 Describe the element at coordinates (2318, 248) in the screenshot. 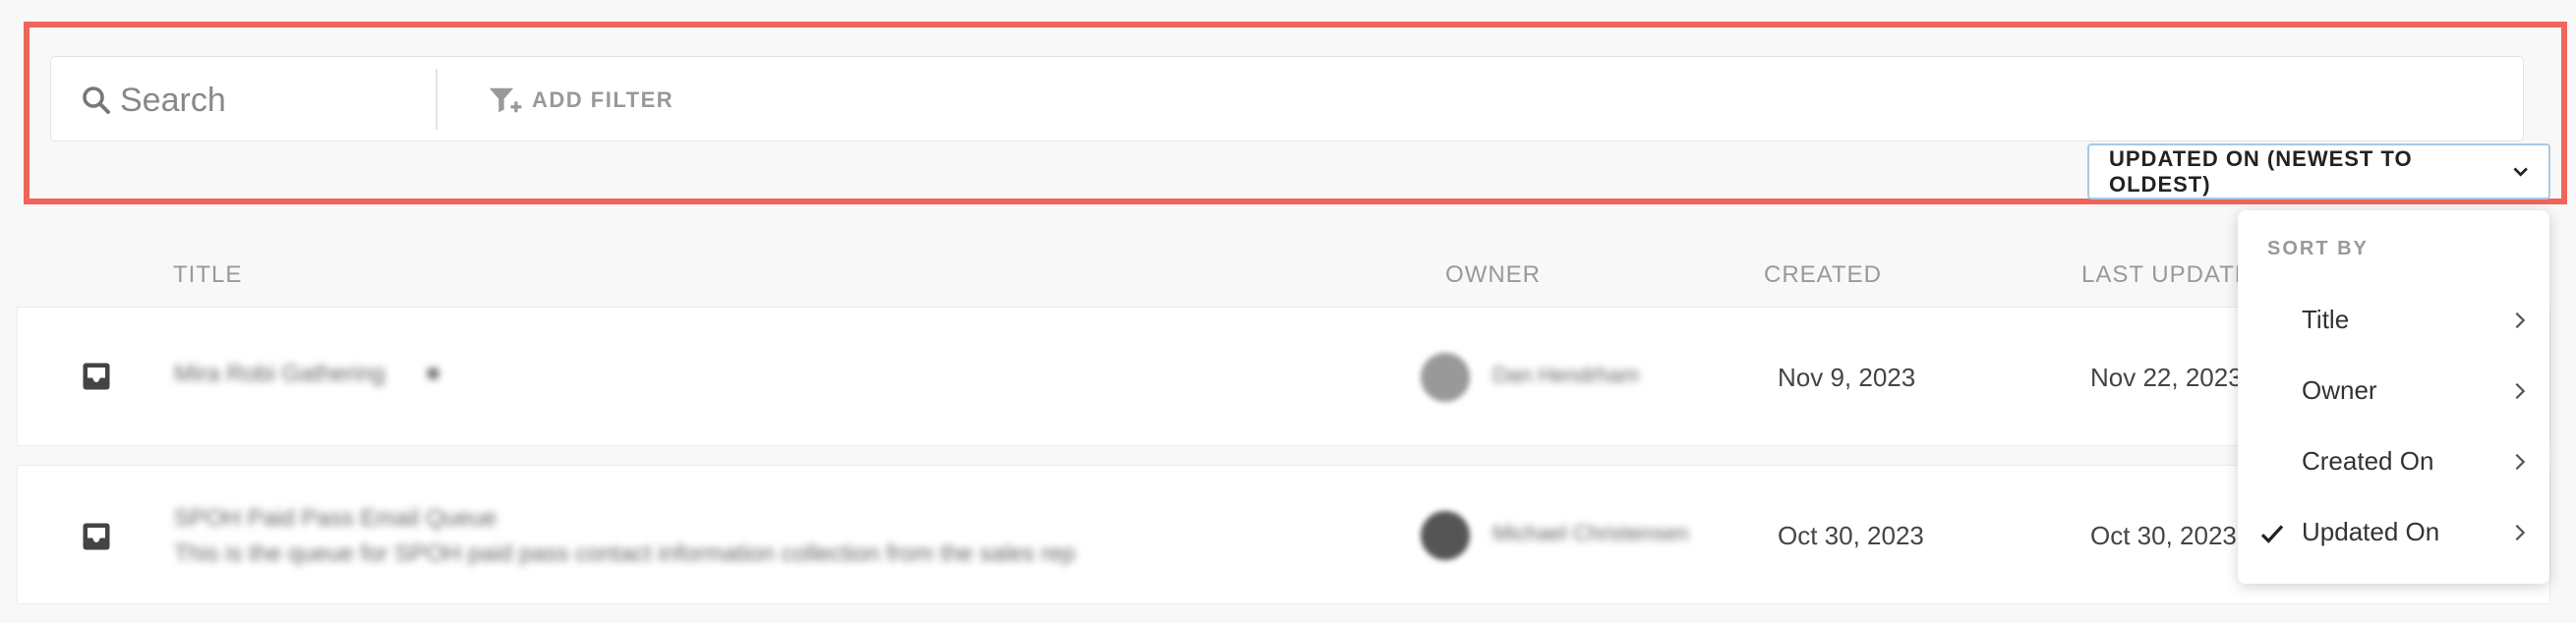

I see `sort-menu-header: SORT BY` at that location.